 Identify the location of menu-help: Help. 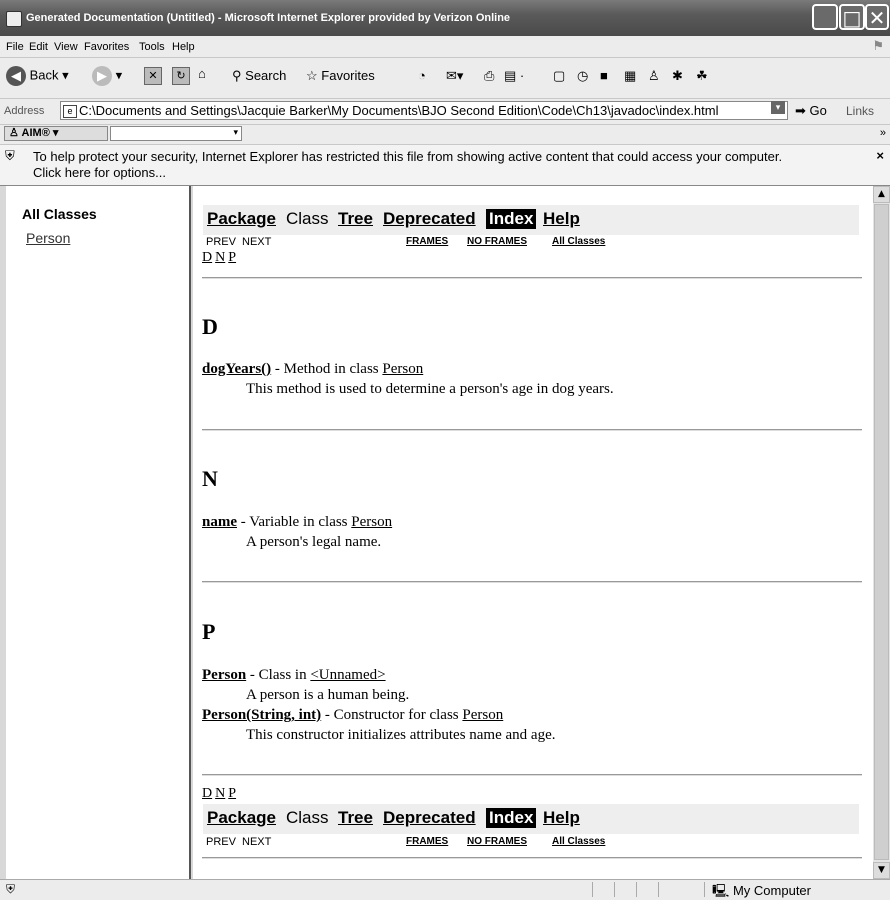
(183, 47).